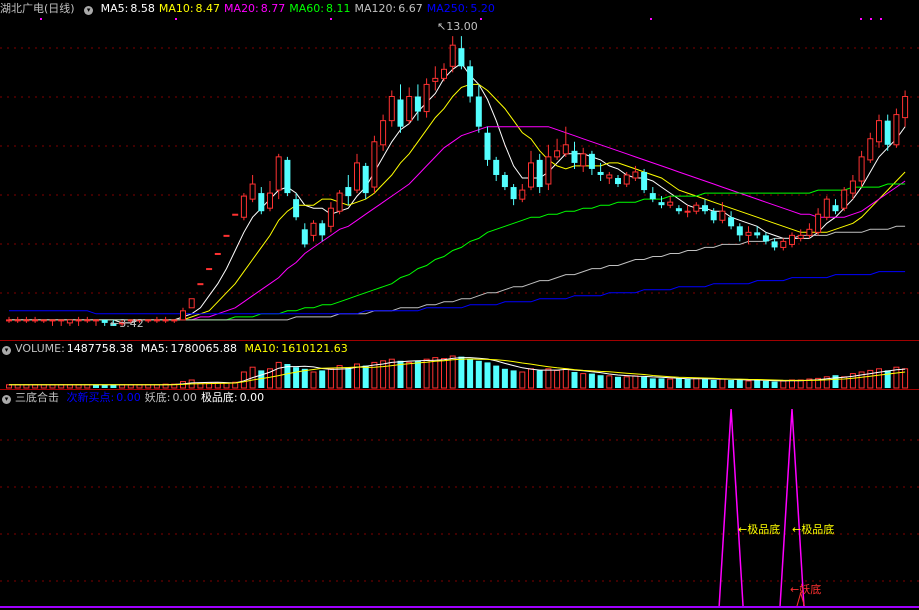 The width and height of the screenshot is (919, 610). Describe the element at coordinates (457, 371) in the screenshot. I see `volume-ma-line` at that location.